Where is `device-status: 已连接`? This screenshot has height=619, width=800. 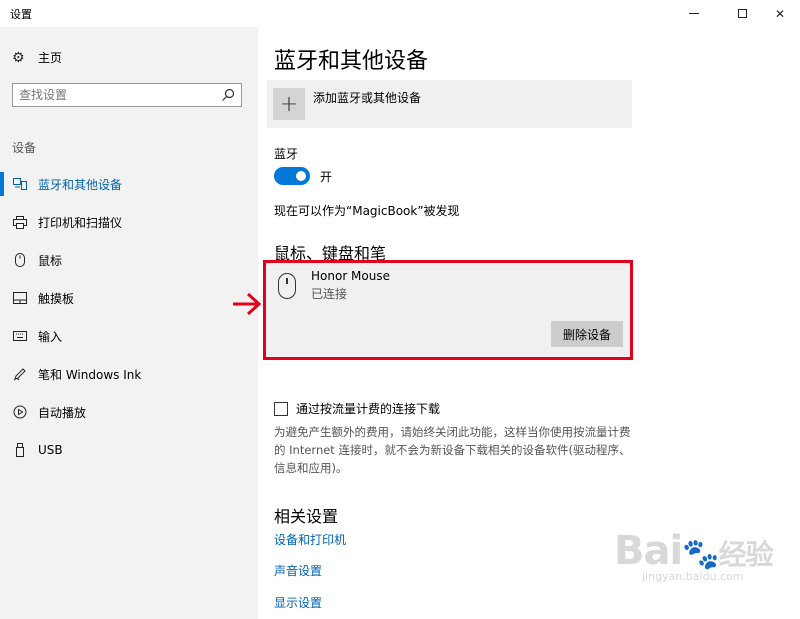
device-status: 已连接 is located at coordinates (329, 294).